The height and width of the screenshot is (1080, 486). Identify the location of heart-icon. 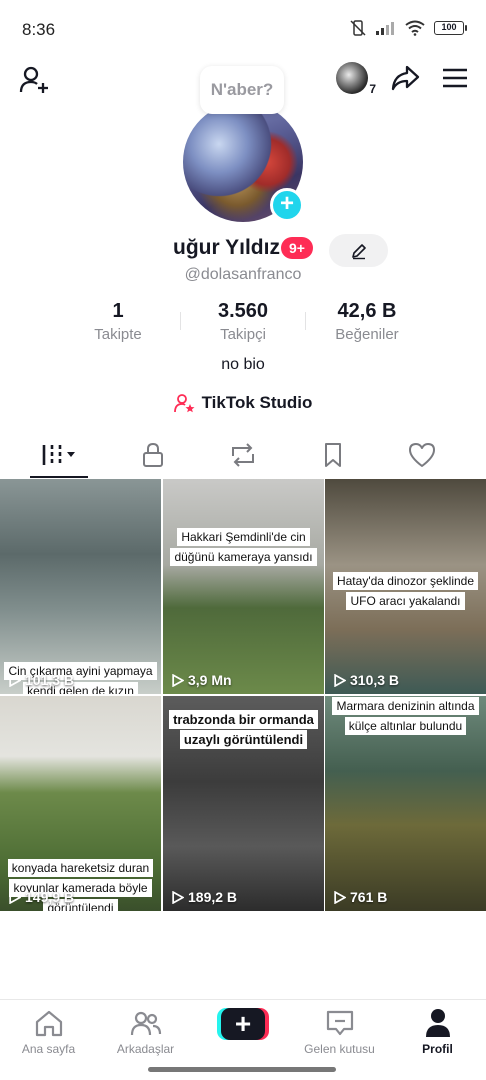
(421, 455).